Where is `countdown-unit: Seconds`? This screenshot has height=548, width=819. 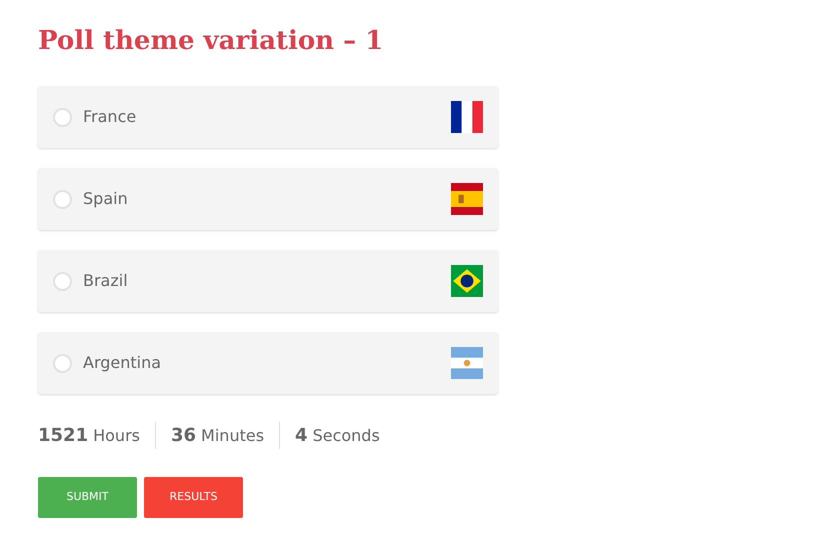
countdown-unit: Seconds is located at coordinates (346, 436).